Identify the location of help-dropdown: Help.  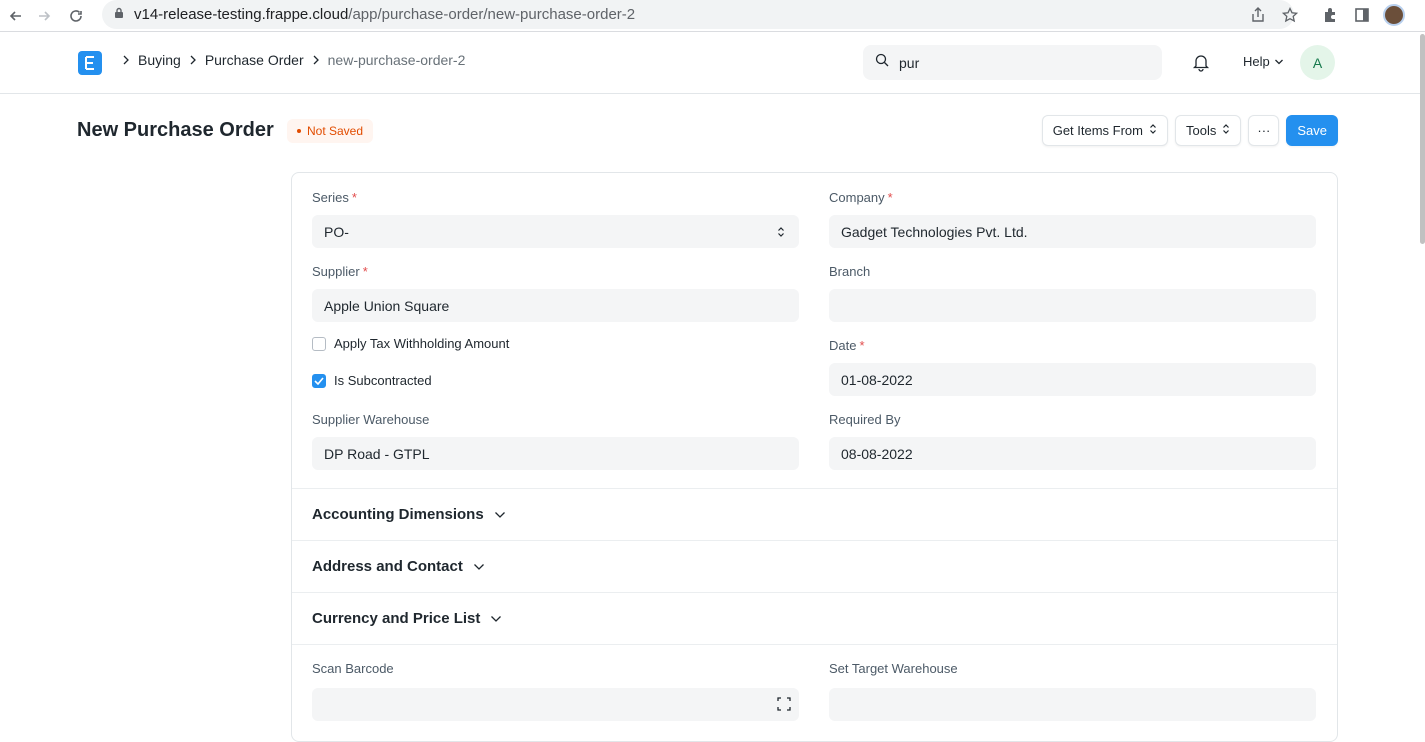
(1263, 61).